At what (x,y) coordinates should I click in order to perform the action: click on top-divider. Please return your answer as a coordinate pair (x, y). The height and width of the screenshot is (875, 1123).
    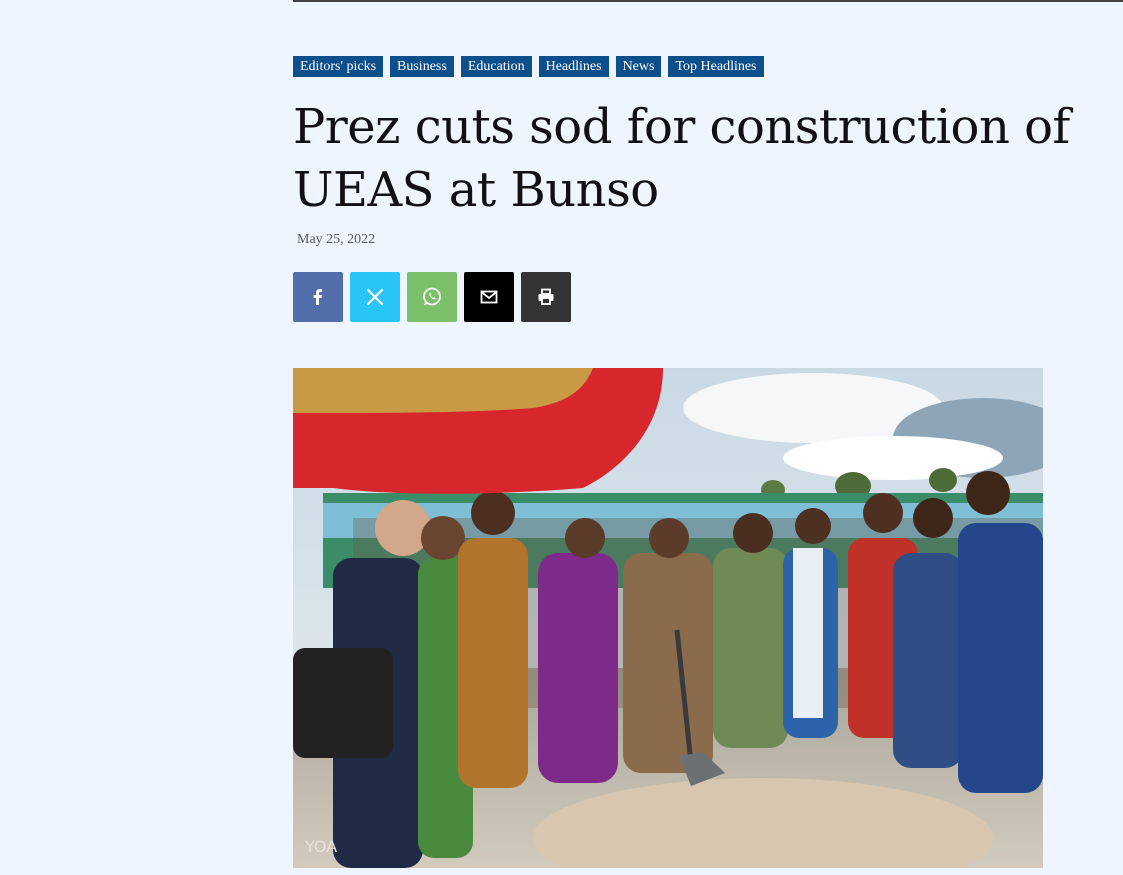
    Looking at the image, I should click on (708, 1).